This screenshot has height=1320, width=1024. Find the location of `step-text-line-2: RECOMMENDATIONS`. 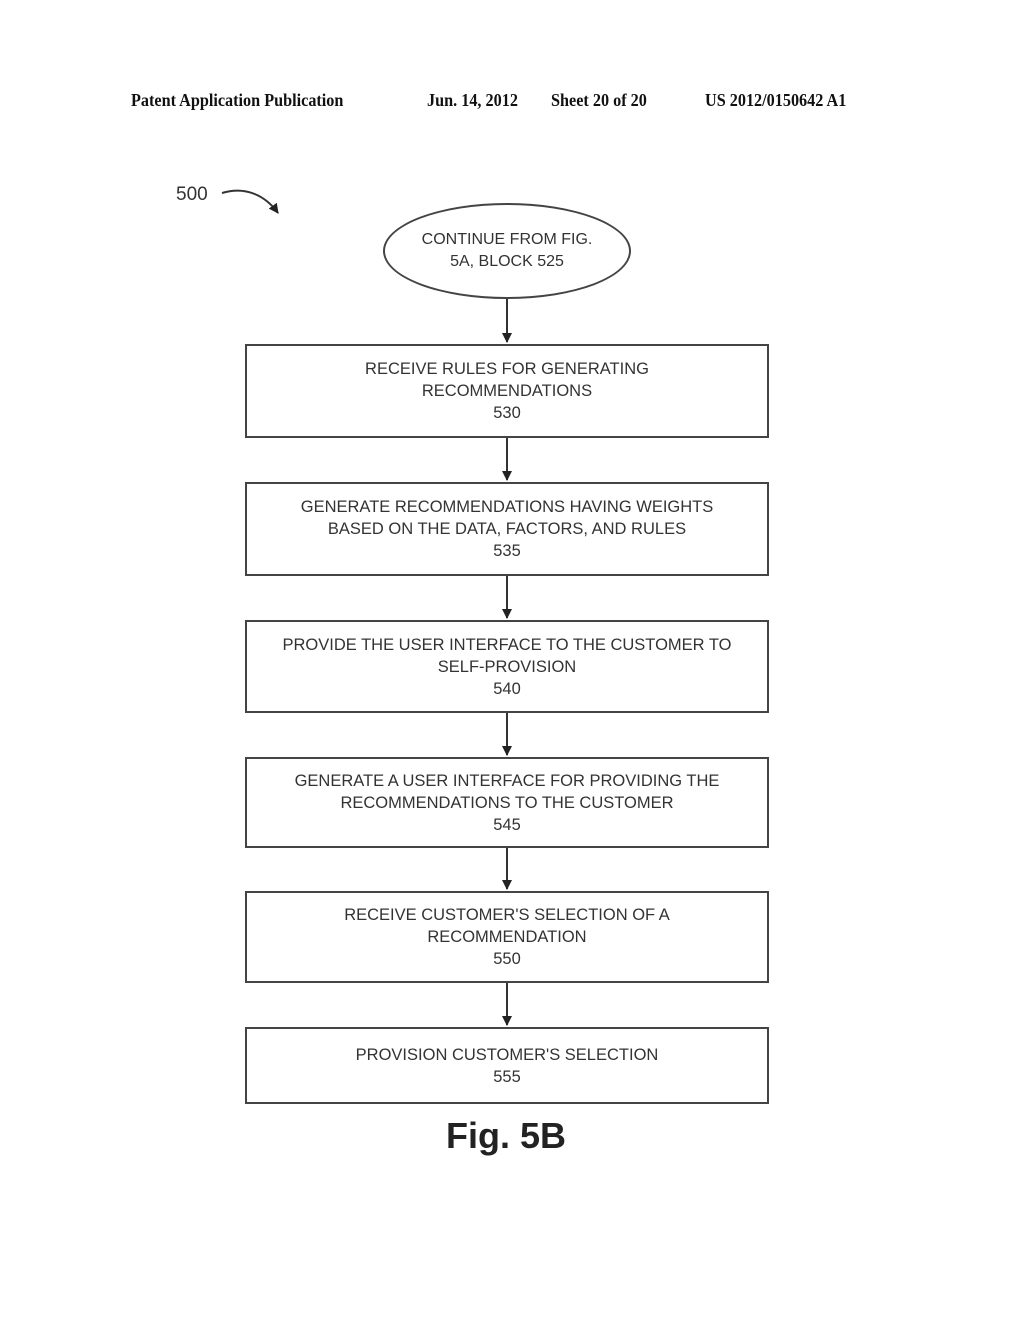

step-text-line-2: RECOMMENDATIONS is located at coordinates (507, 391).